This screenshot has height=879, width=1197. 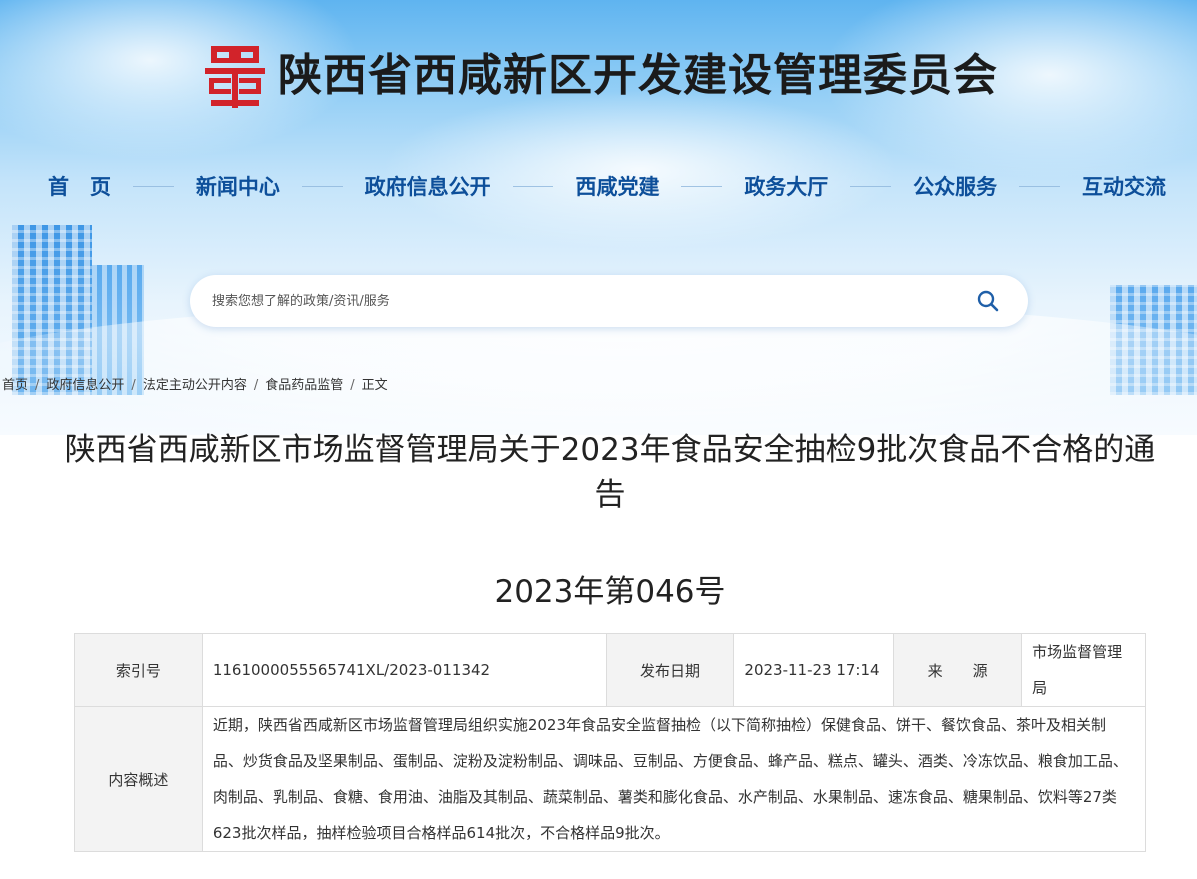 I want to click on nav-item-home: 首 页, so click(x=79, y=186).